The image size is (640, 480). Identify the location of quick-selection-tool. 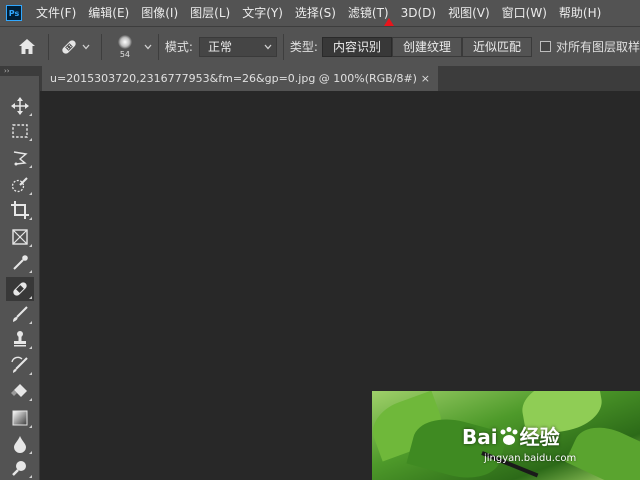
(20, 185).